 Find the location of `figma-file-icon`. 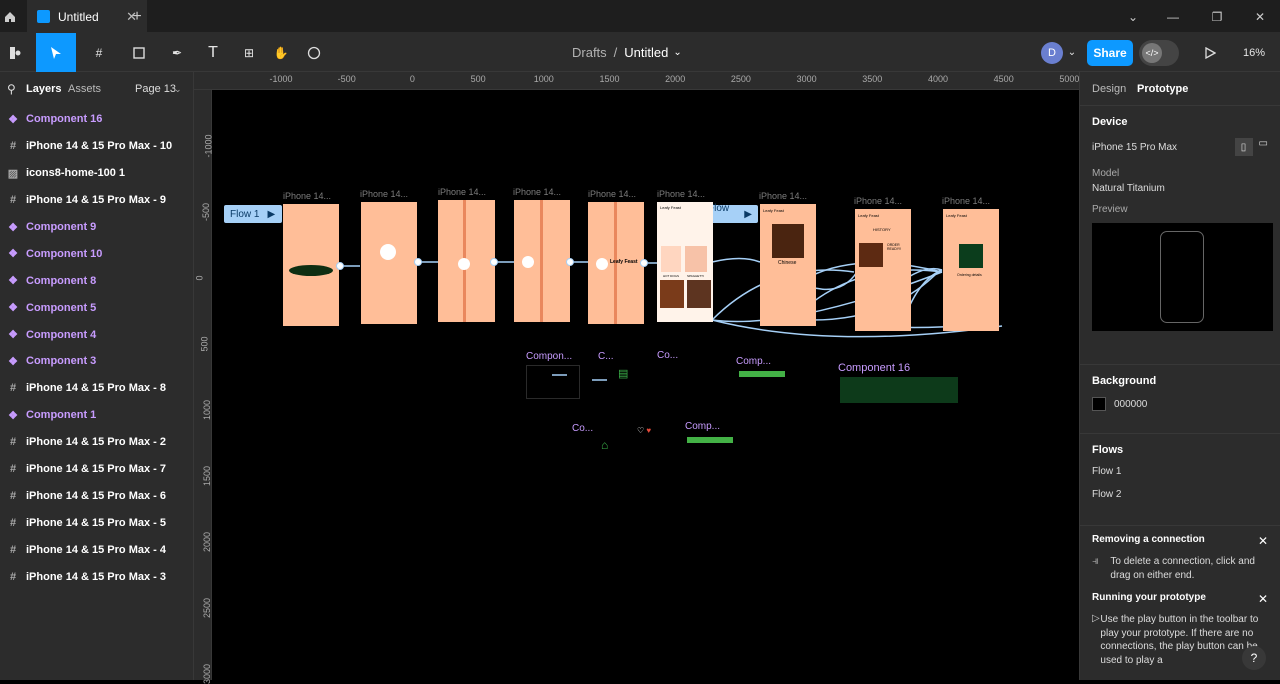

figma-file-icon is located at coordinates (43, 16).